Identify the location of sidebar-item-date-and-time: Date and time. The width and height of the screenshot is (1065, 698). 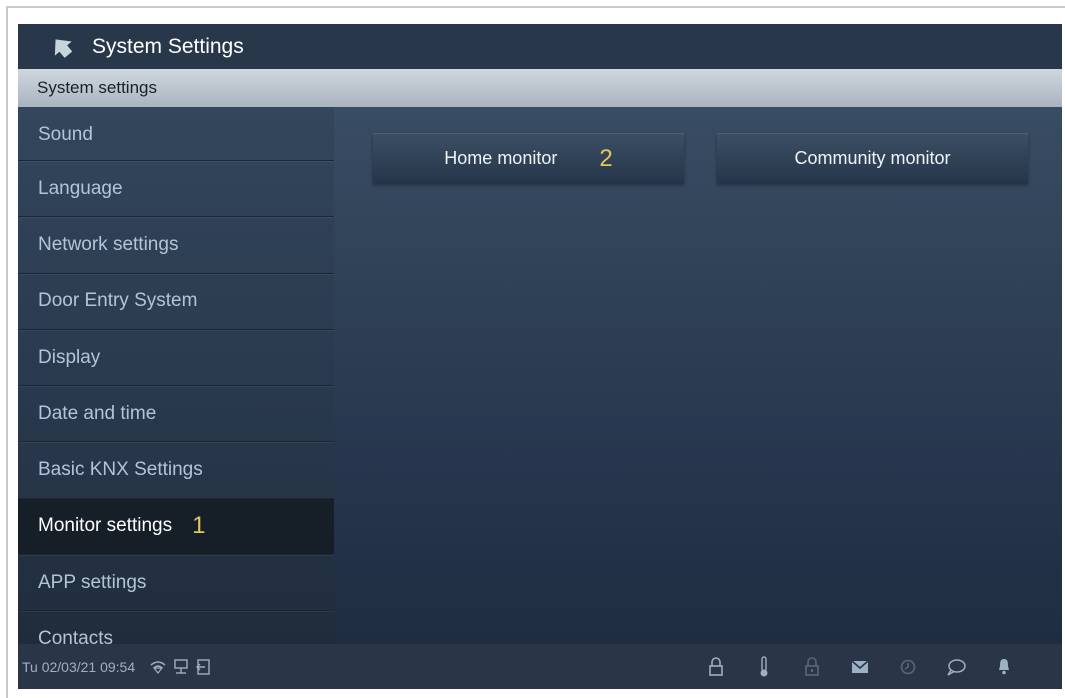
(176, 414).